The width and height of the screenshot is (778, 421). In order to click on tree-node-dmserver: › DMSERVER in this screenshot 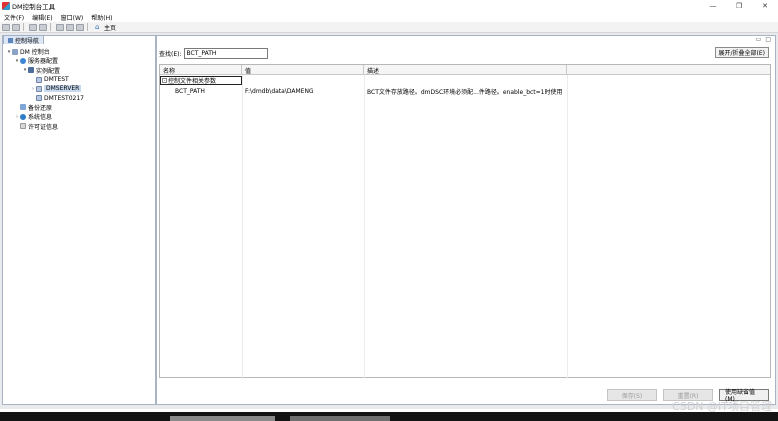, I will do `click(79, 88)`.